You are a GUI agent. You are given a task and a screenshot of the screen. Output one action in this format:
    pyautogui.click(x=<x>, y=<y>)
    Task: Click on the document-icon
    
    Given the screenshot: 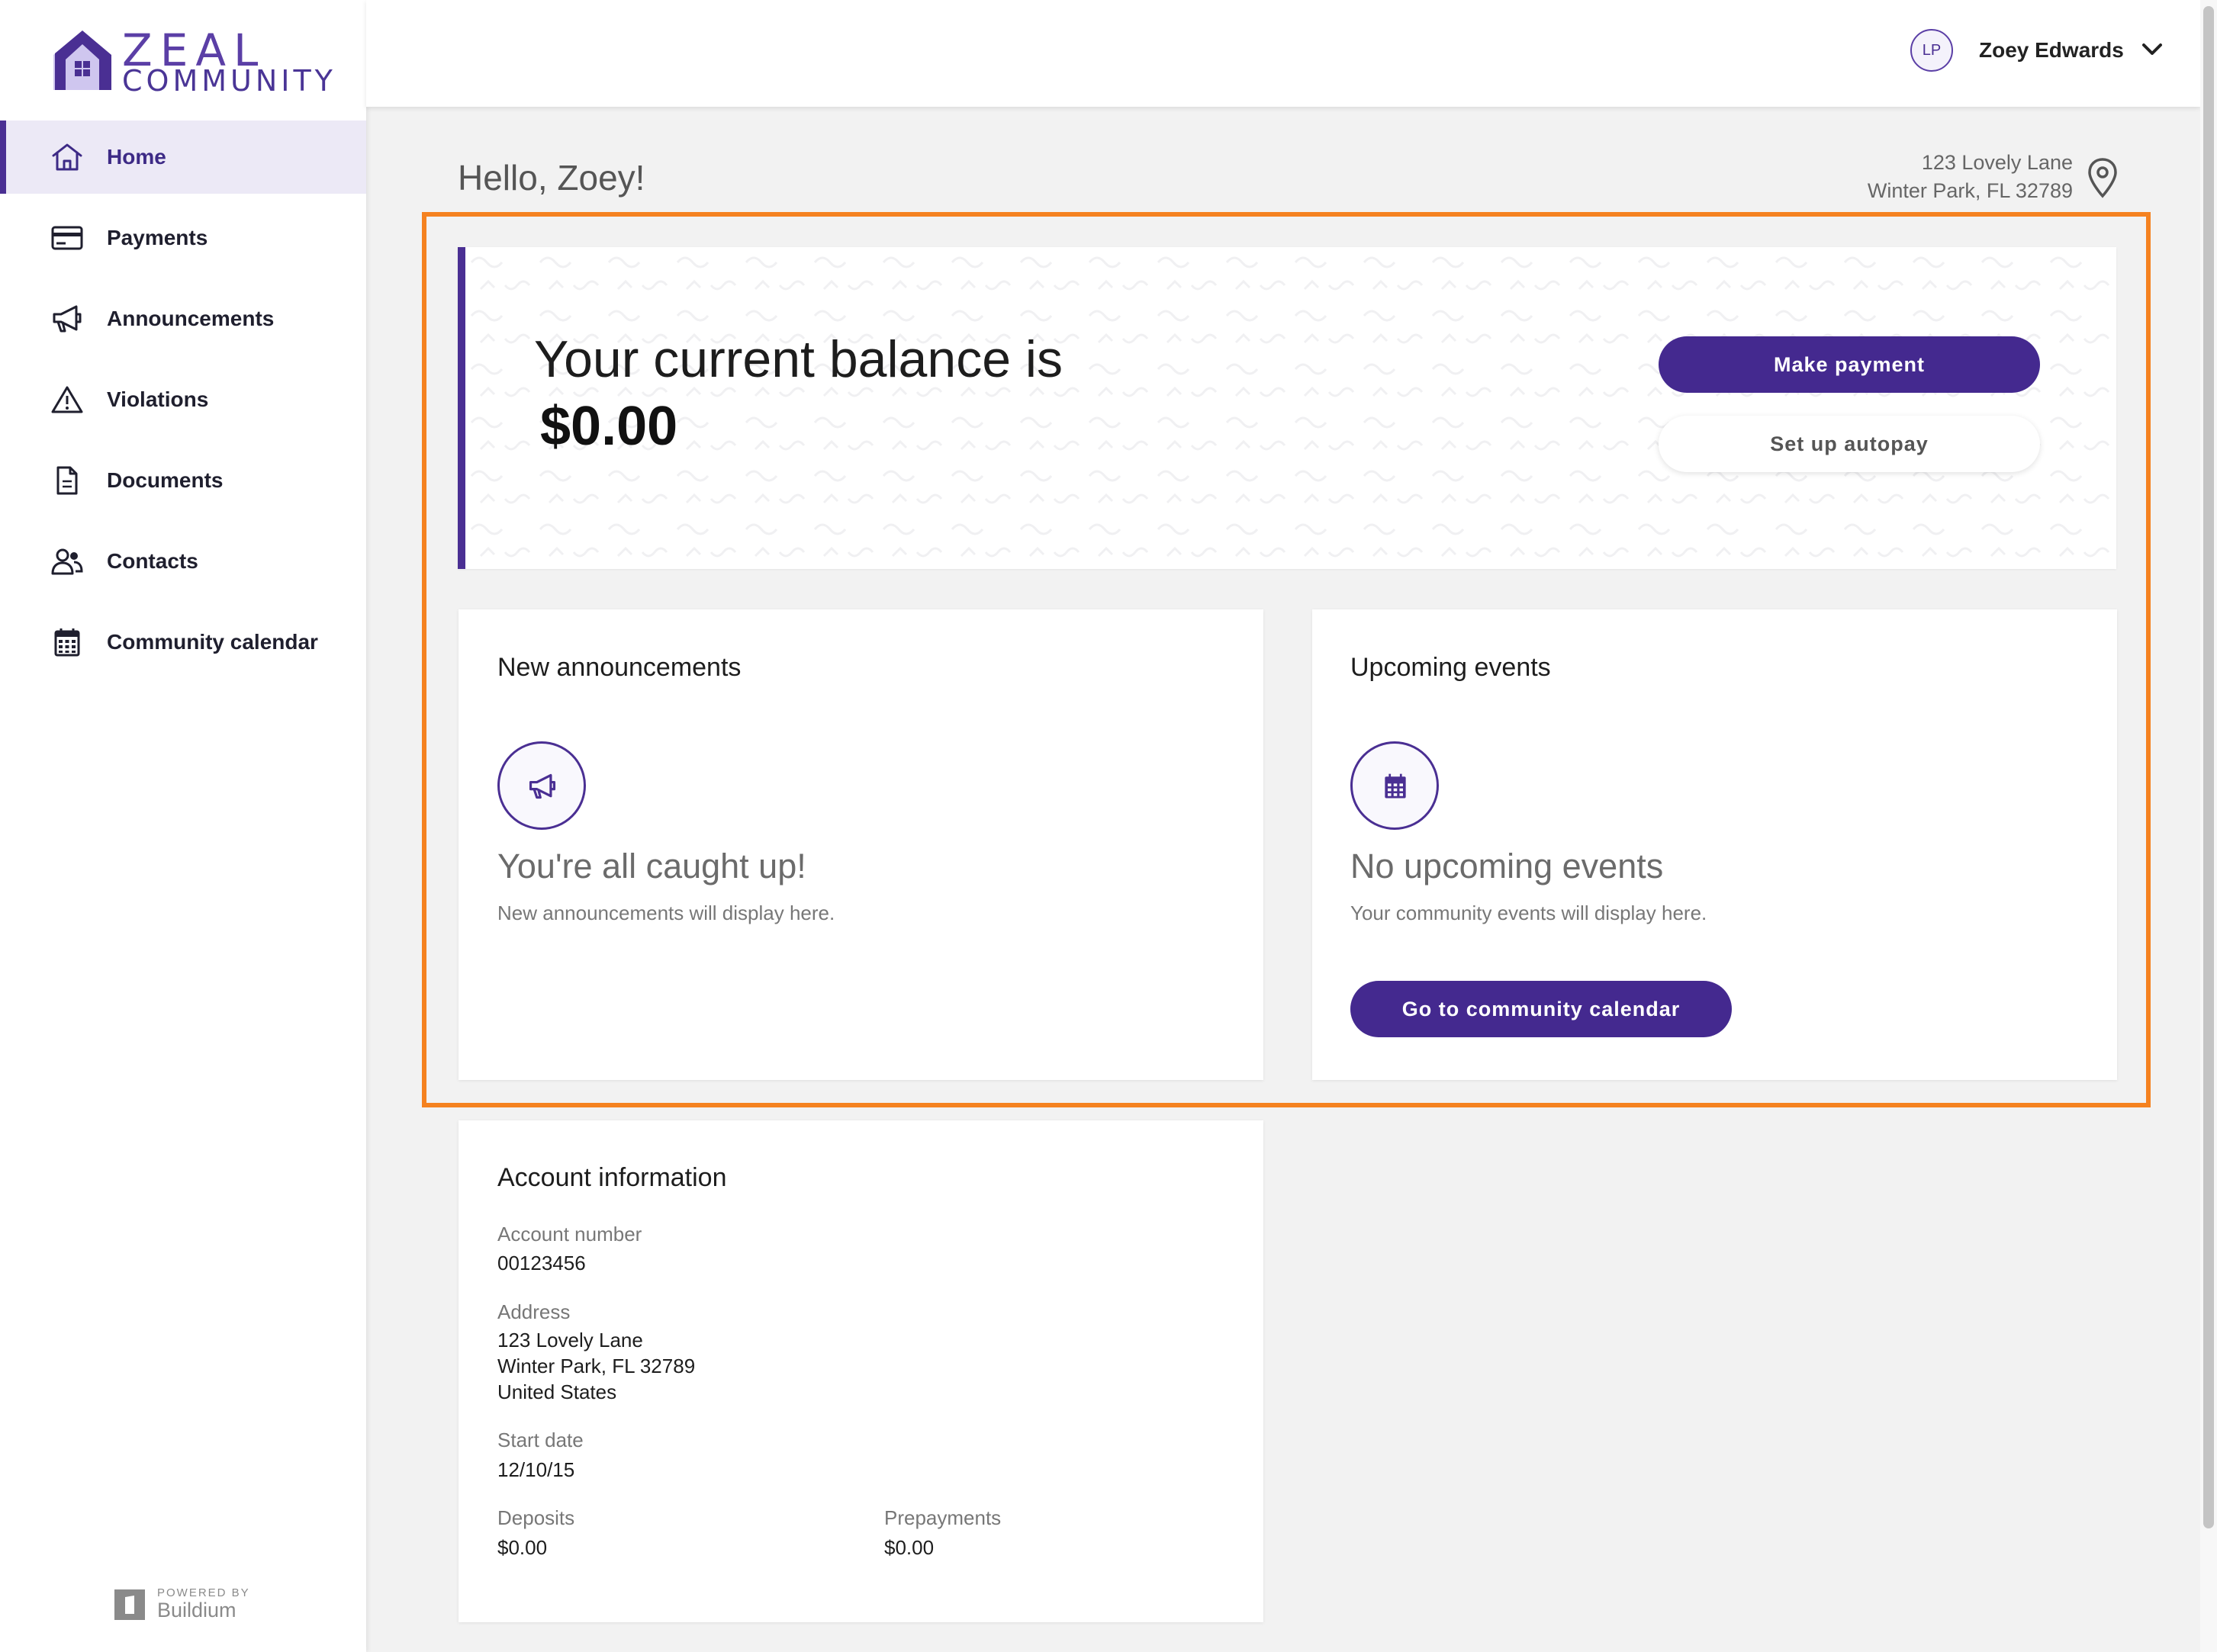 What is the action you would take?
    pyautogui.click(x=67, y=481)
    